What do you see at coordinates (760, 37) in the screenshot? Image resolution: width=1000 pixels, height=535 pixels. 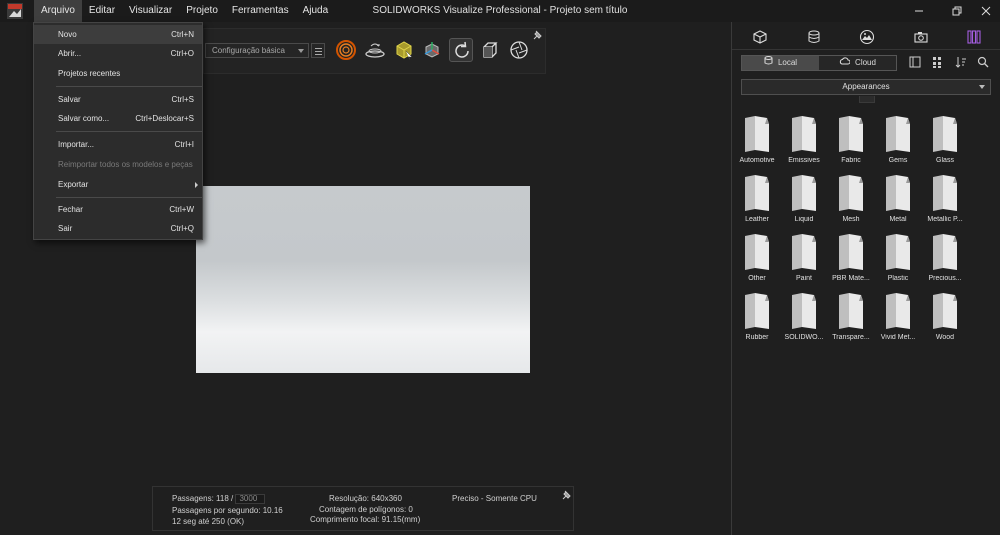 I see `models-icon` at bounding box center [760, 37].